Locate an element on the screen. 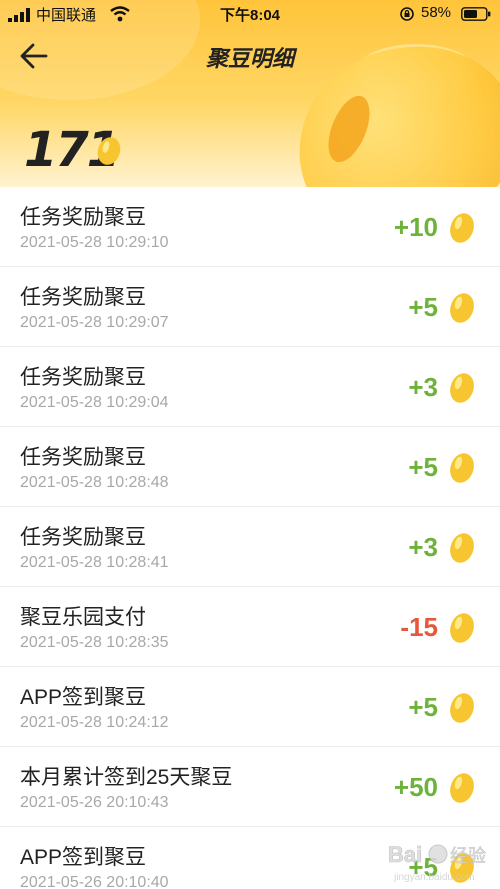 This screenshot has height=889, width=500. record-amount: +10 is located at coordinates (415, 227).